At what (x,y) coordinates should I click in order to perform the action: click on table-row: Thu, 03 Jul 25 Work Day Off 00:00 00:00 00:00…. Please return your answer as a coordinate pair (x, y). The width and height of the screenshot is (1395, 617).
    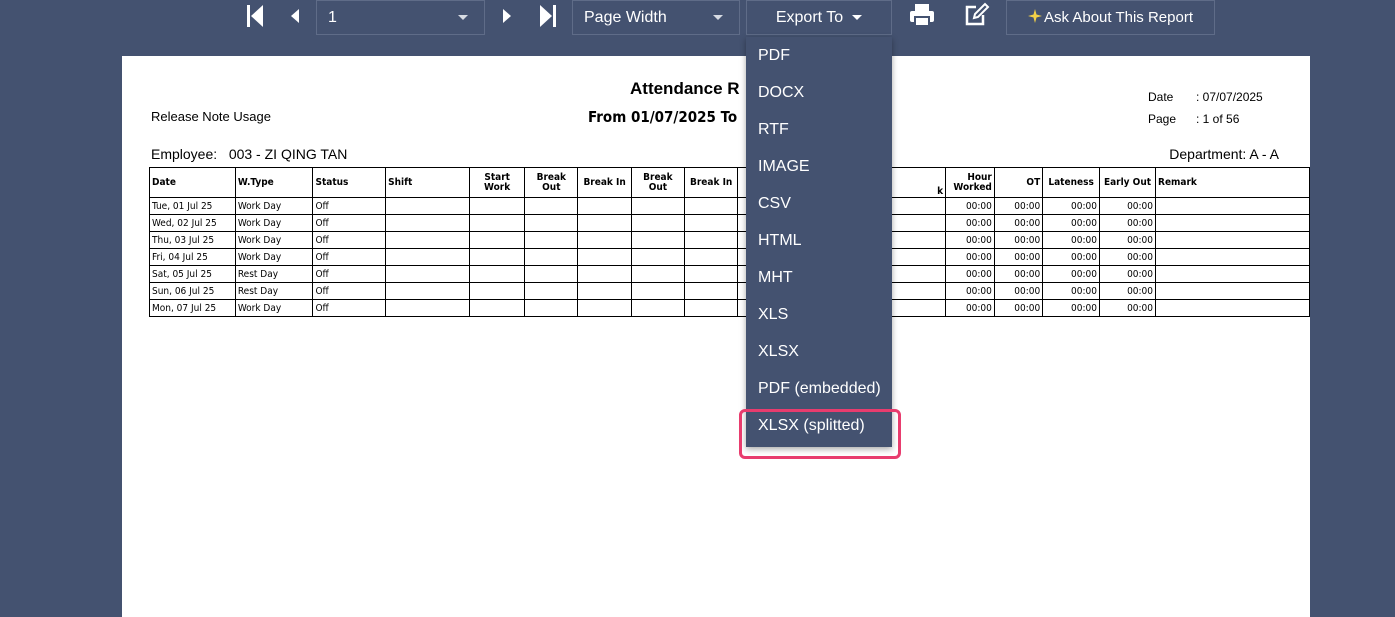
    Looking at the image, I should click on (729, 240).